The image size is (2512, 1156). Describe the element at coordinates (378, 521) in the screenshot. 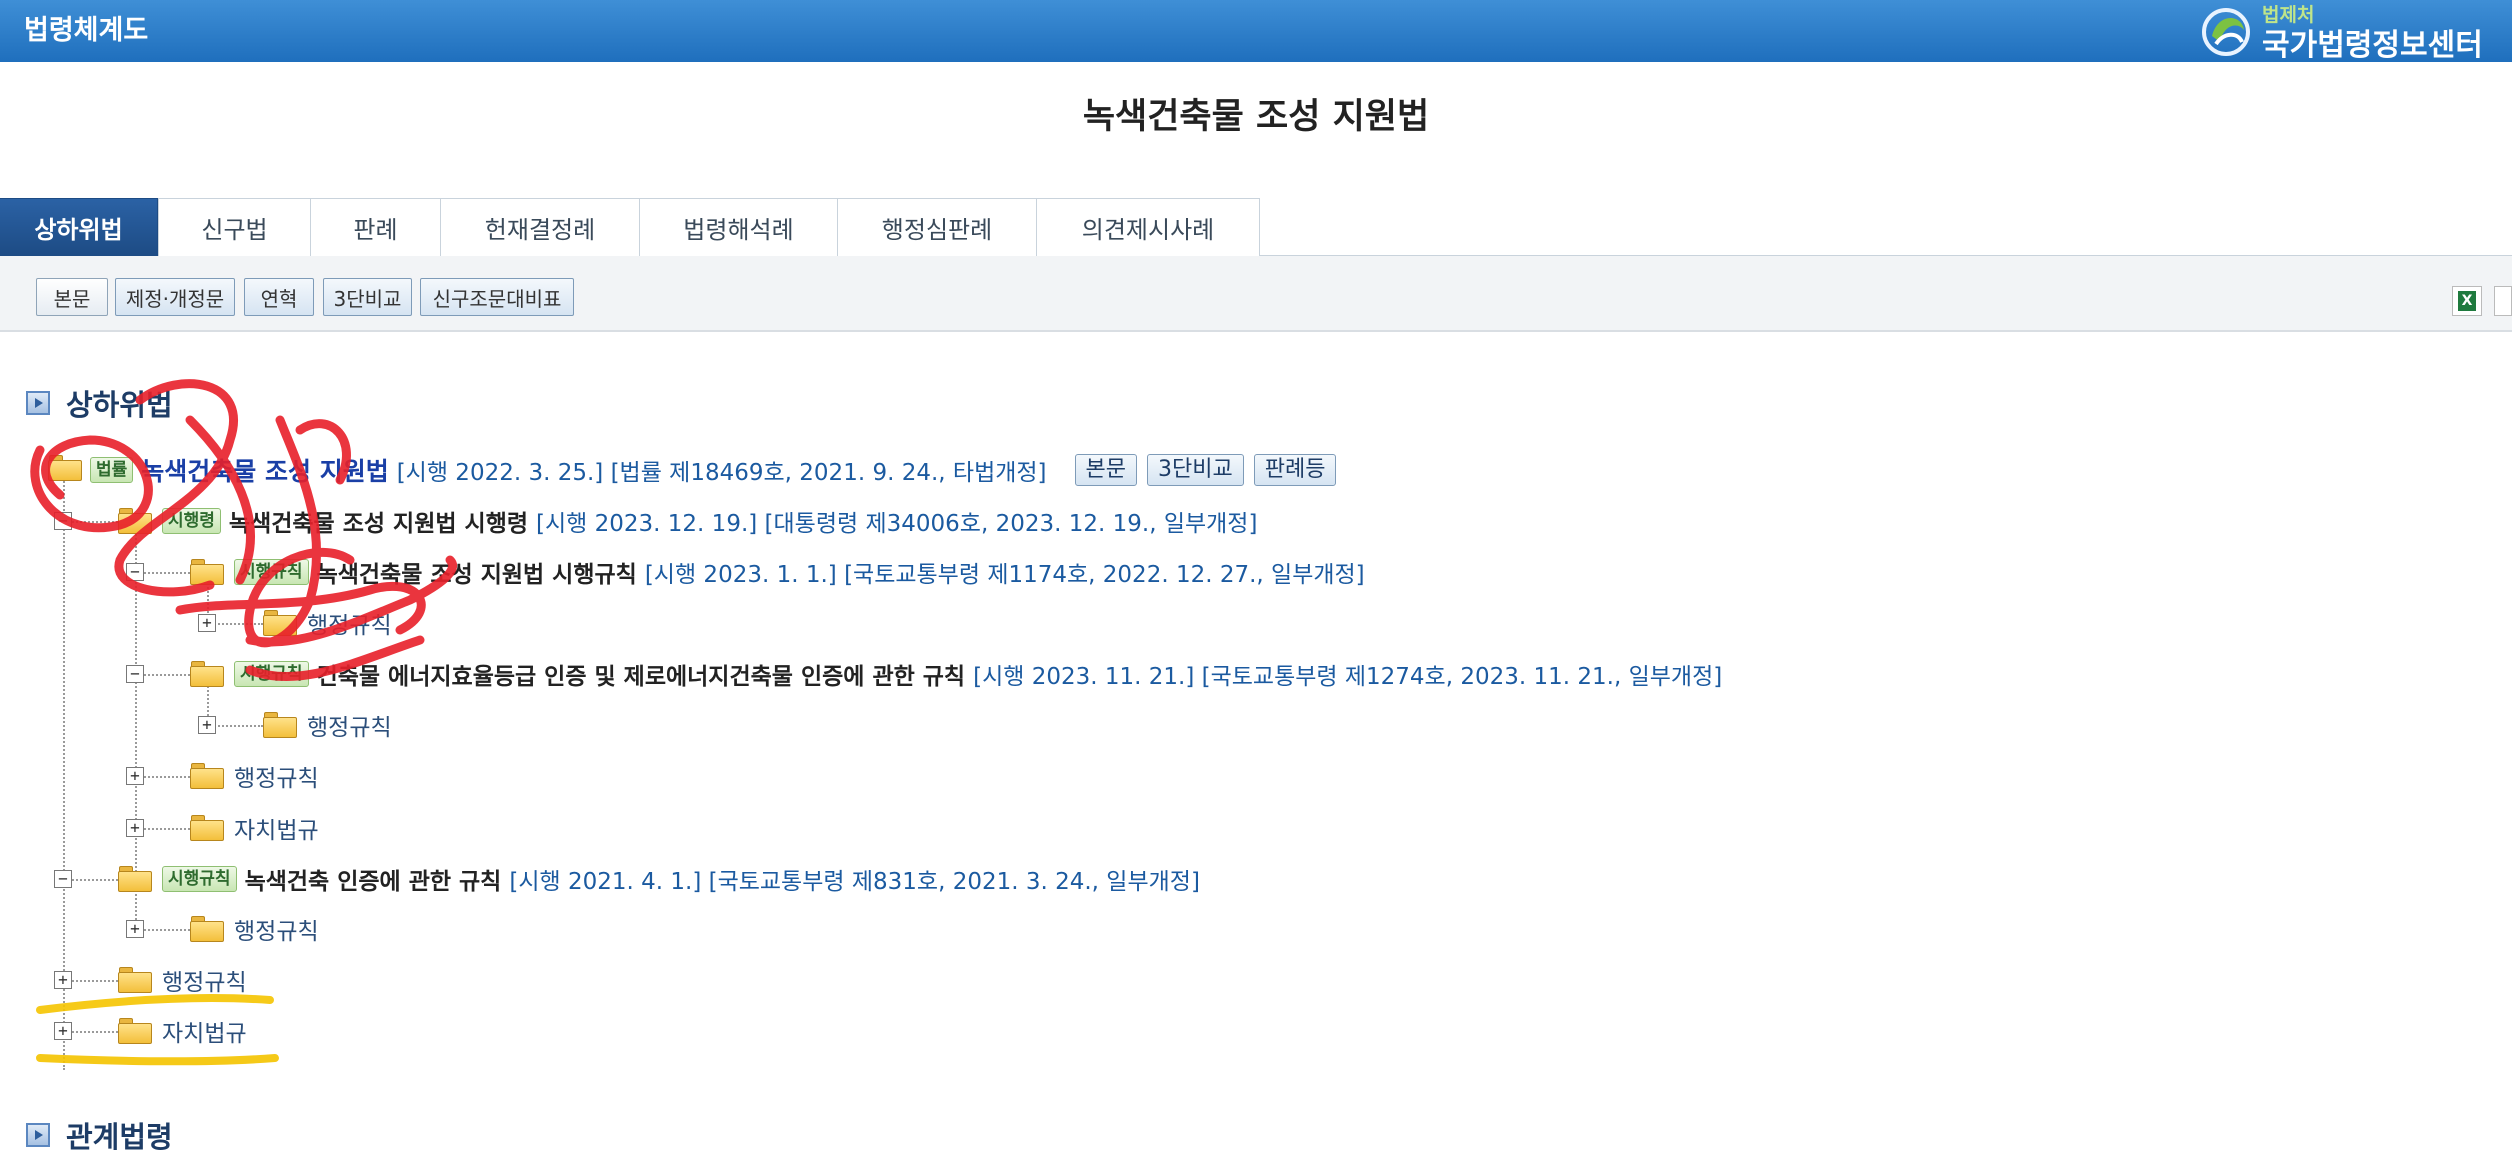

I see `law-name: 녹색건축물 조성 지원법 시행령` at that location.